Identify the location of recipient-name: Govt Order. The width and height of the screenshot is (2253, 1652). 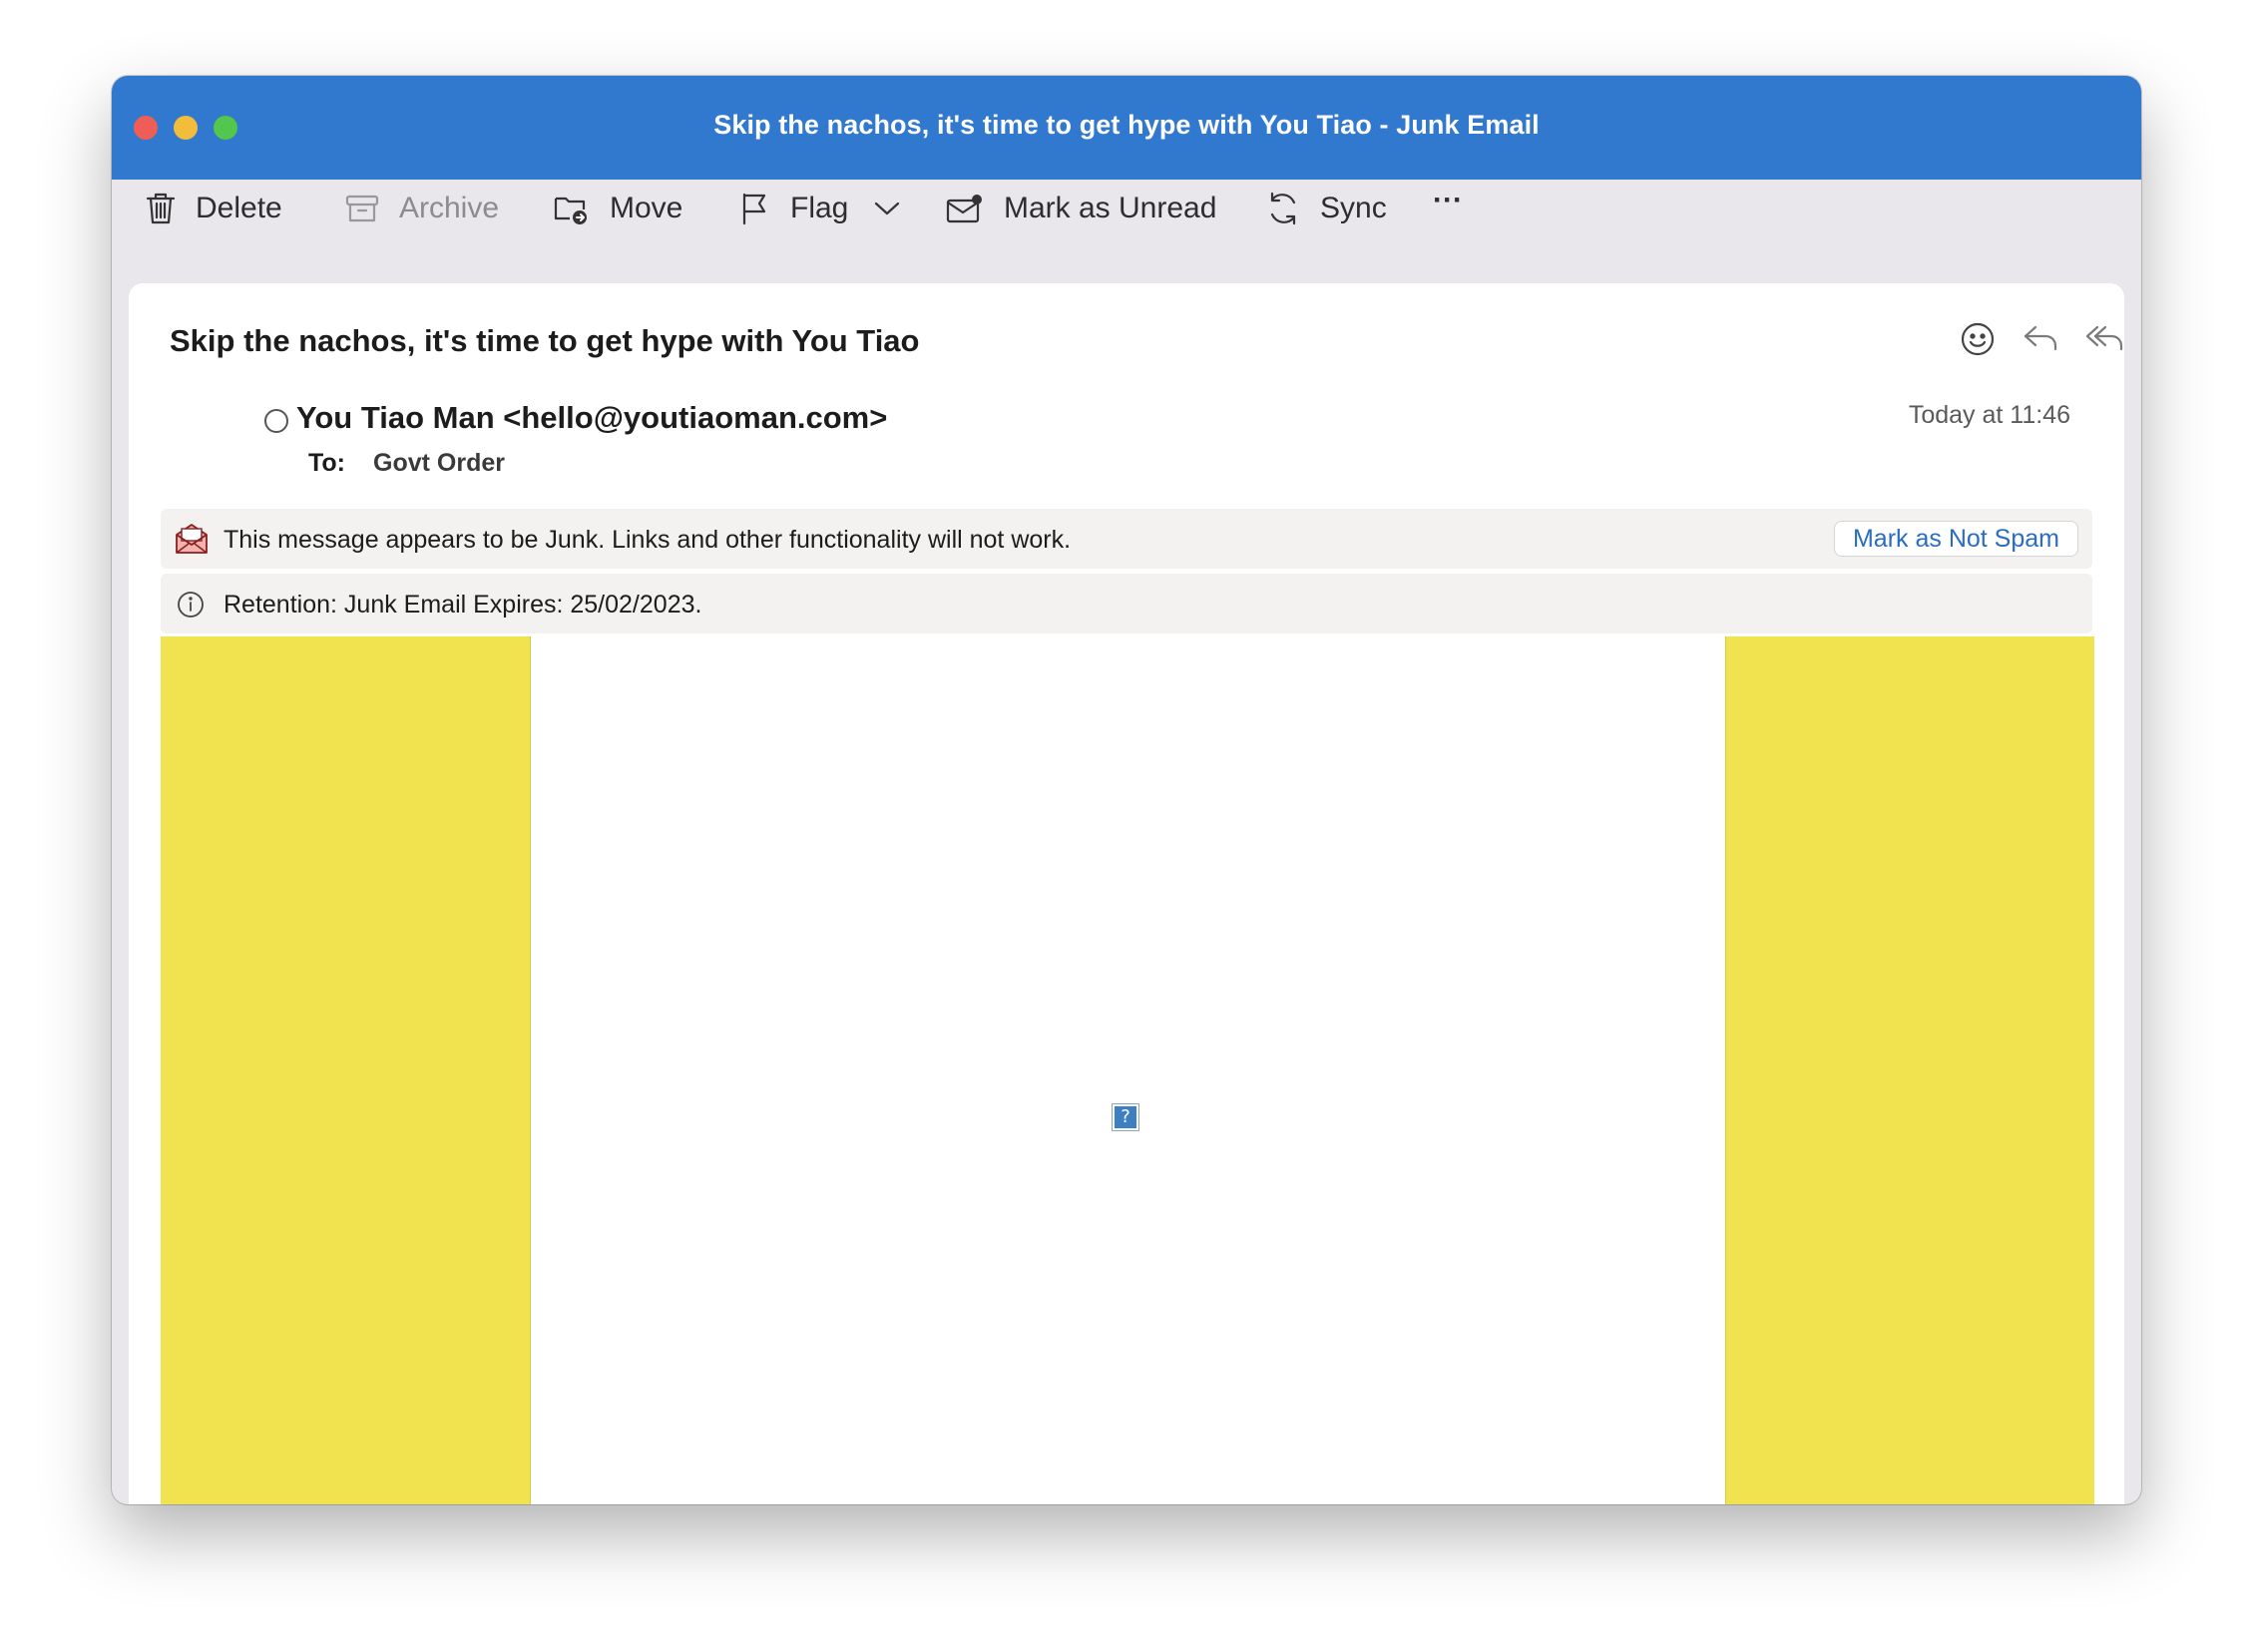
(439, 463).